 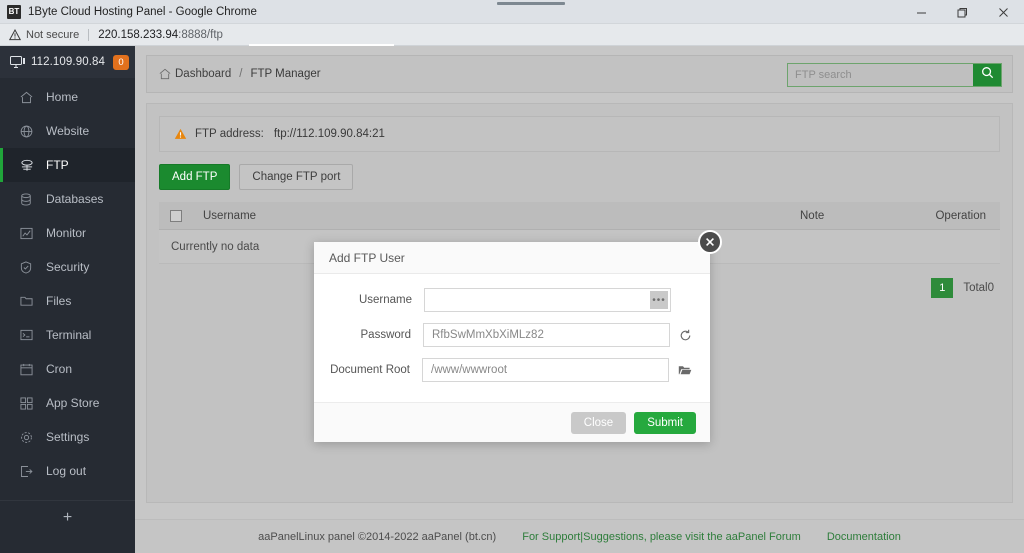 I want to click on sidebar-item-label: Monitor, so click(x=66, y=233).